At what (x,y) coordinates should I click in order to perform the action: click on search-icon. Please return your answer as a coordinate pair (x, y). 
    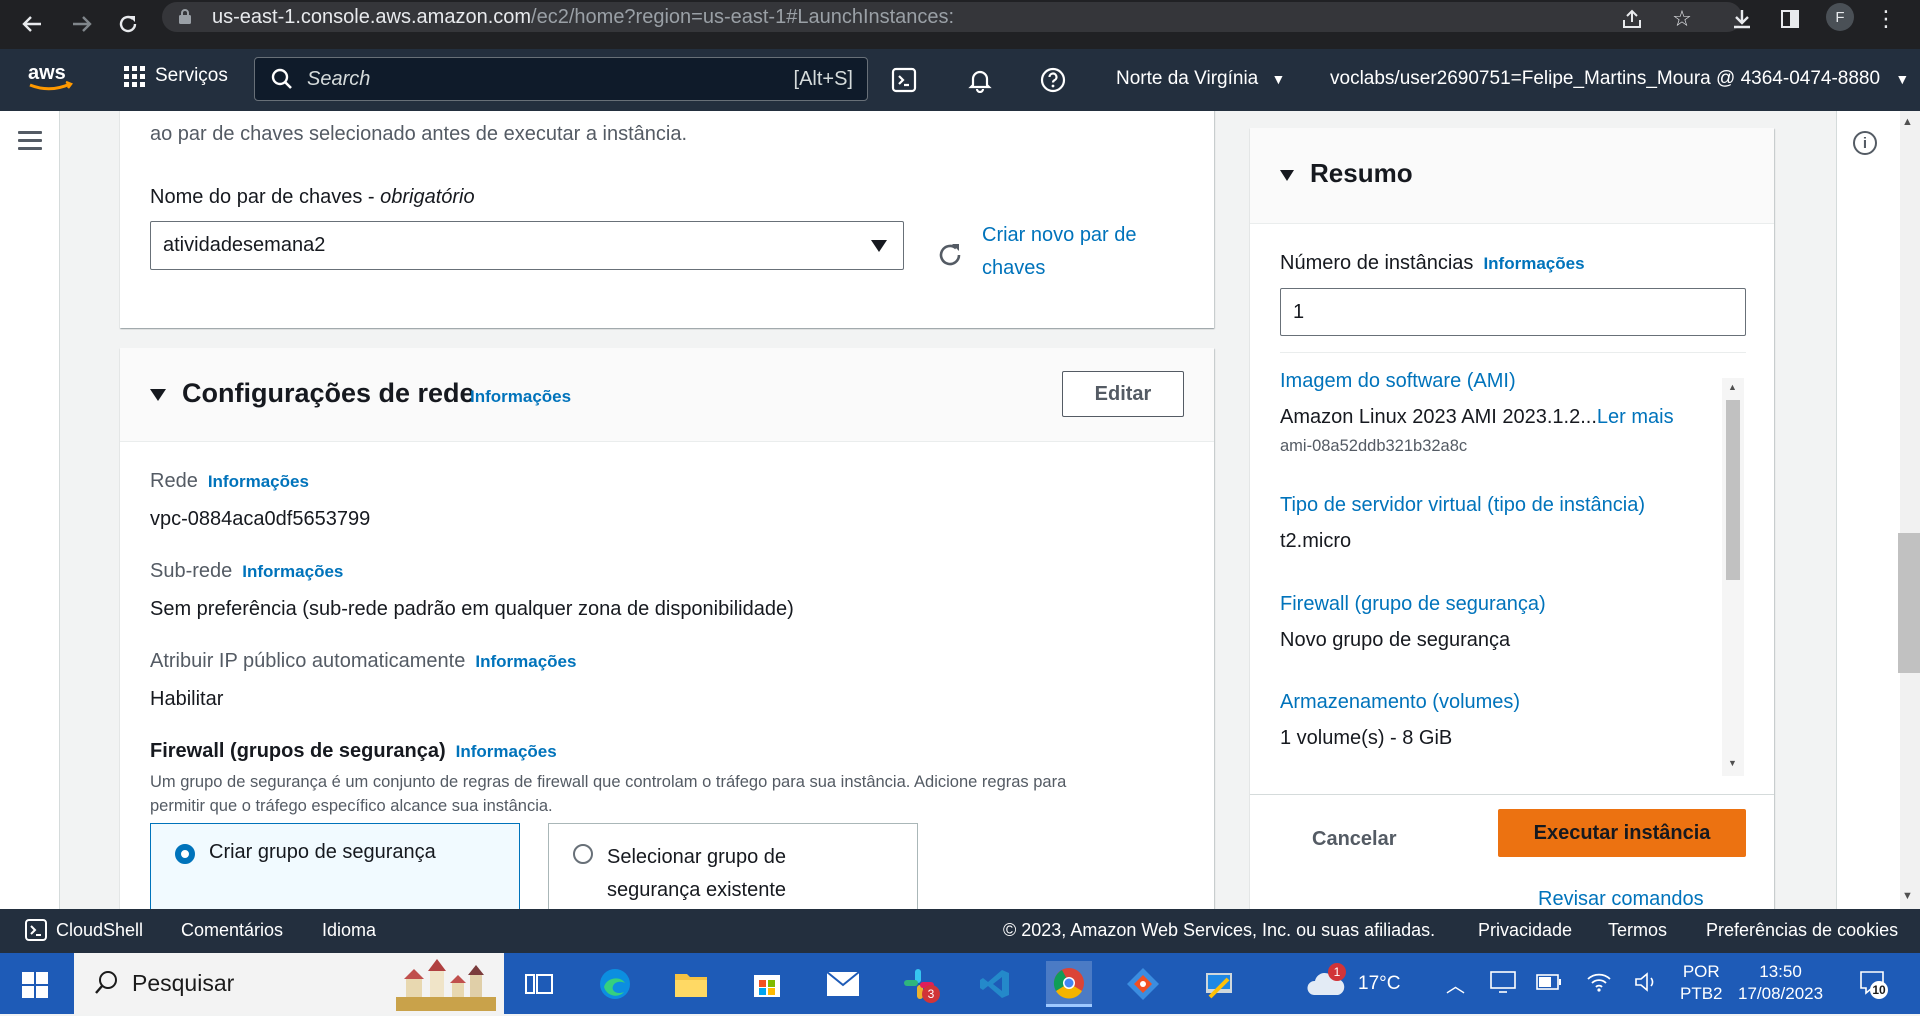
    Looking at the image, I should click on (106, 985).